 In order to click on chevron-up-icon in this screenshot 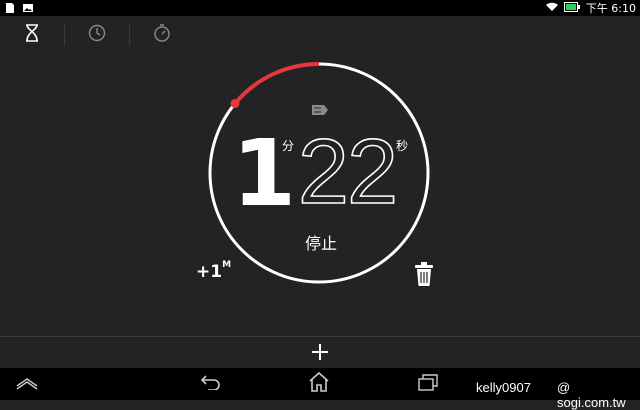, I will do `click(27, 384)`.